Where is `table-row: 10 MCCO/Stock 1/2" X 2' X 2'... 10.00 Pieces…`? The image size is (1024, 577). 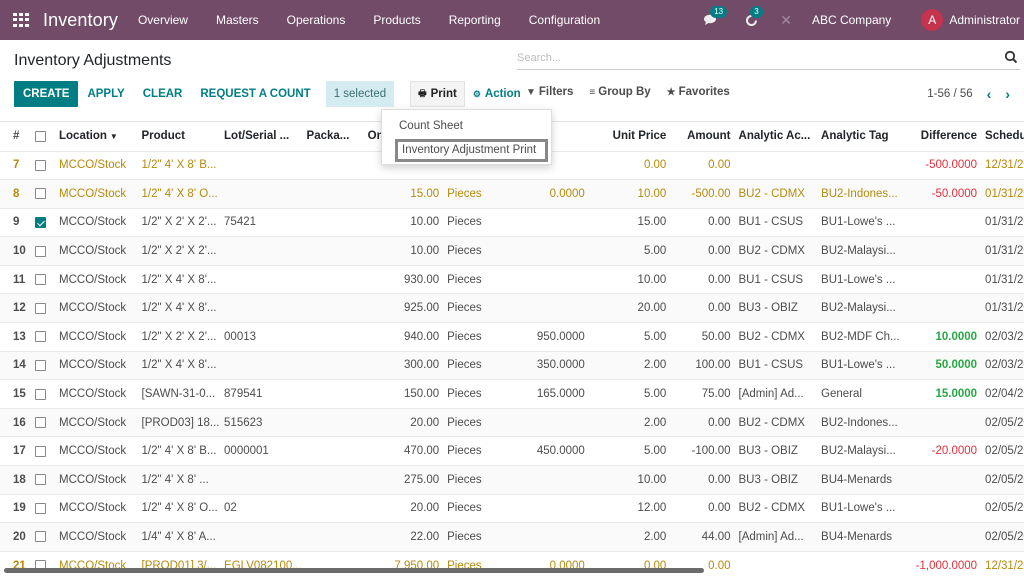
table-row: 10 MCCO/Stock 1/2" X 2' X 2'... 10.00 Pieces… is located at coordinates (512, 251).